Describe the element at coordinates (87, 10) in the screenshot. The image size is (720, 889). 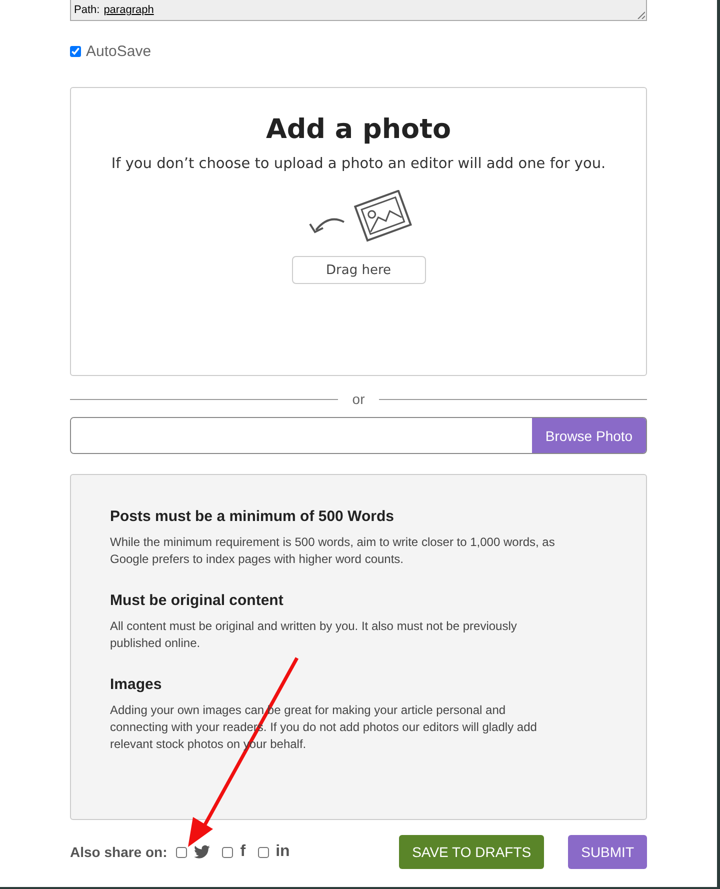
I see `path-label: Path:` at that location.